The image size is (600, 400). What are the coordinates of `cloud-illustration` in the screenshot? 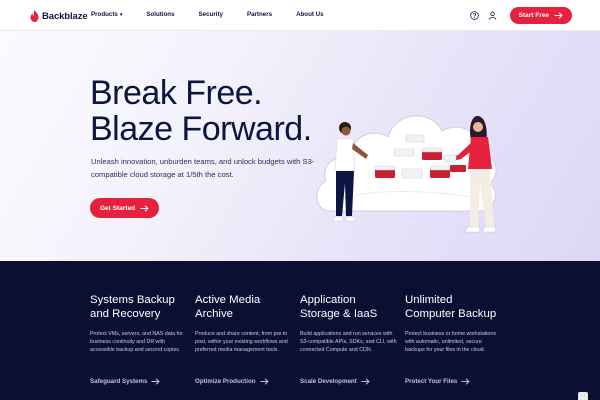 It's located at (406, 174).